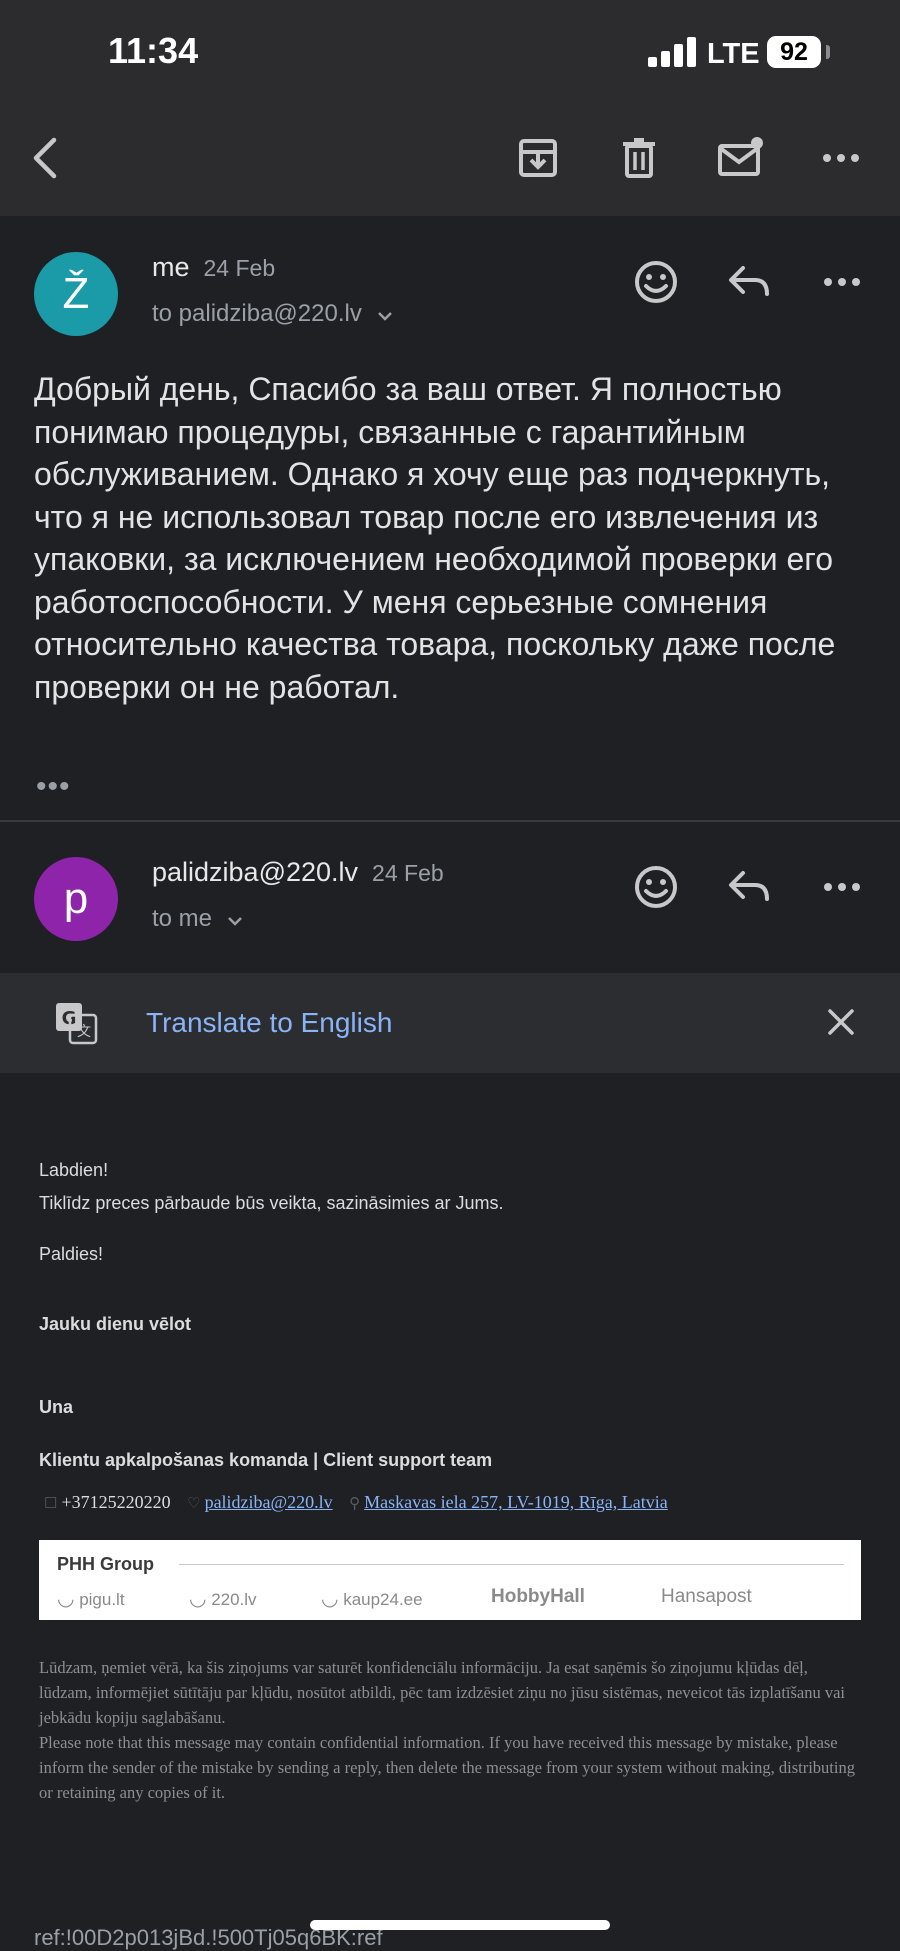 The width and height of the screenshot is (900, 1951). I want to click on message-header: Ž me 24 Feb to palidziba@220.lv, so click(450, 295).